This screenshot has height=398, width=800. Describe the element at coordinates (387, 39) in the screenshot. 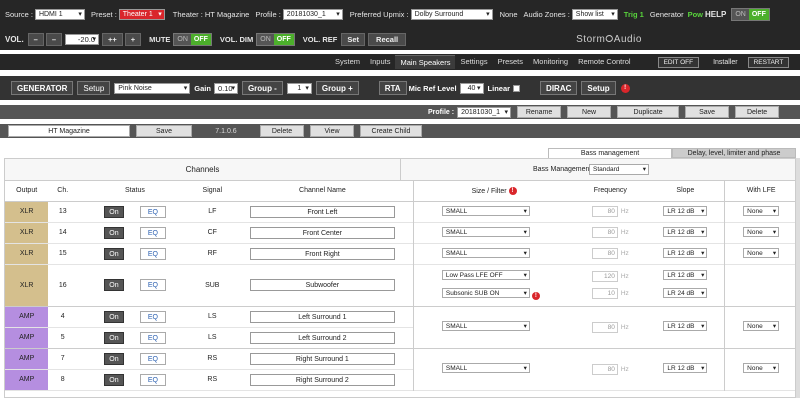

I see `vol-ref-recall-button: Recall` at that location.